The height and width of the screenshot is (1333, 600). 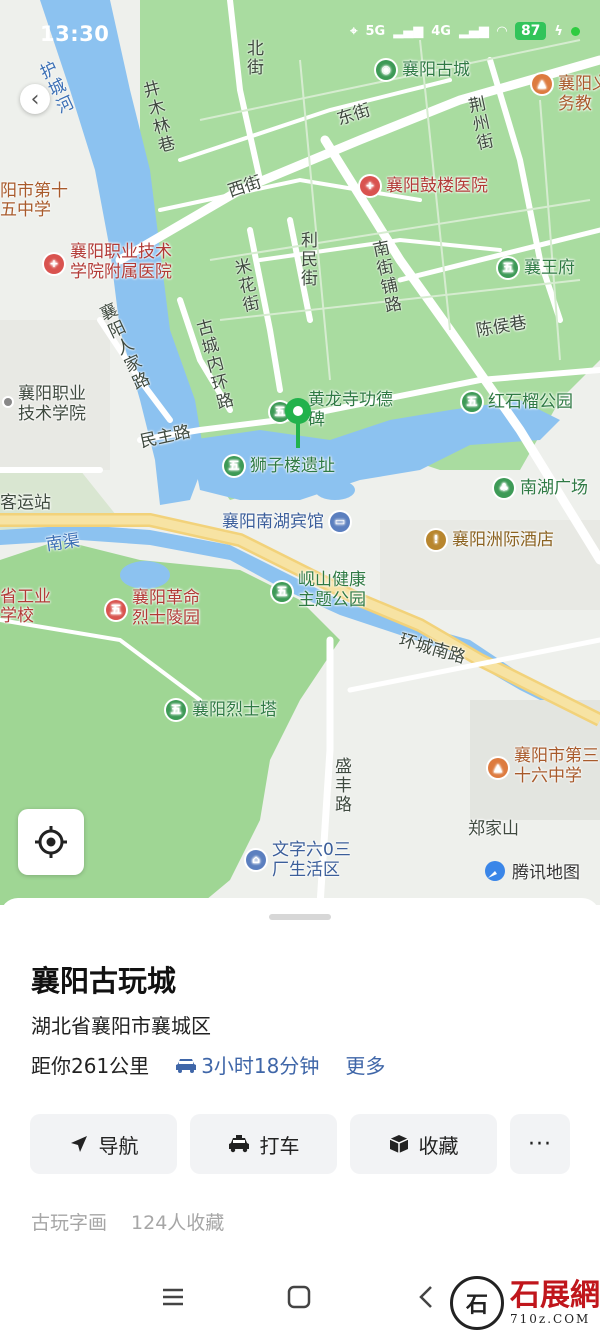 What do you see at coordinates (260, 1064) in the screenshot?
I see `drive-time-link: 3小时18分钟` at bounding box center [260, 1064].